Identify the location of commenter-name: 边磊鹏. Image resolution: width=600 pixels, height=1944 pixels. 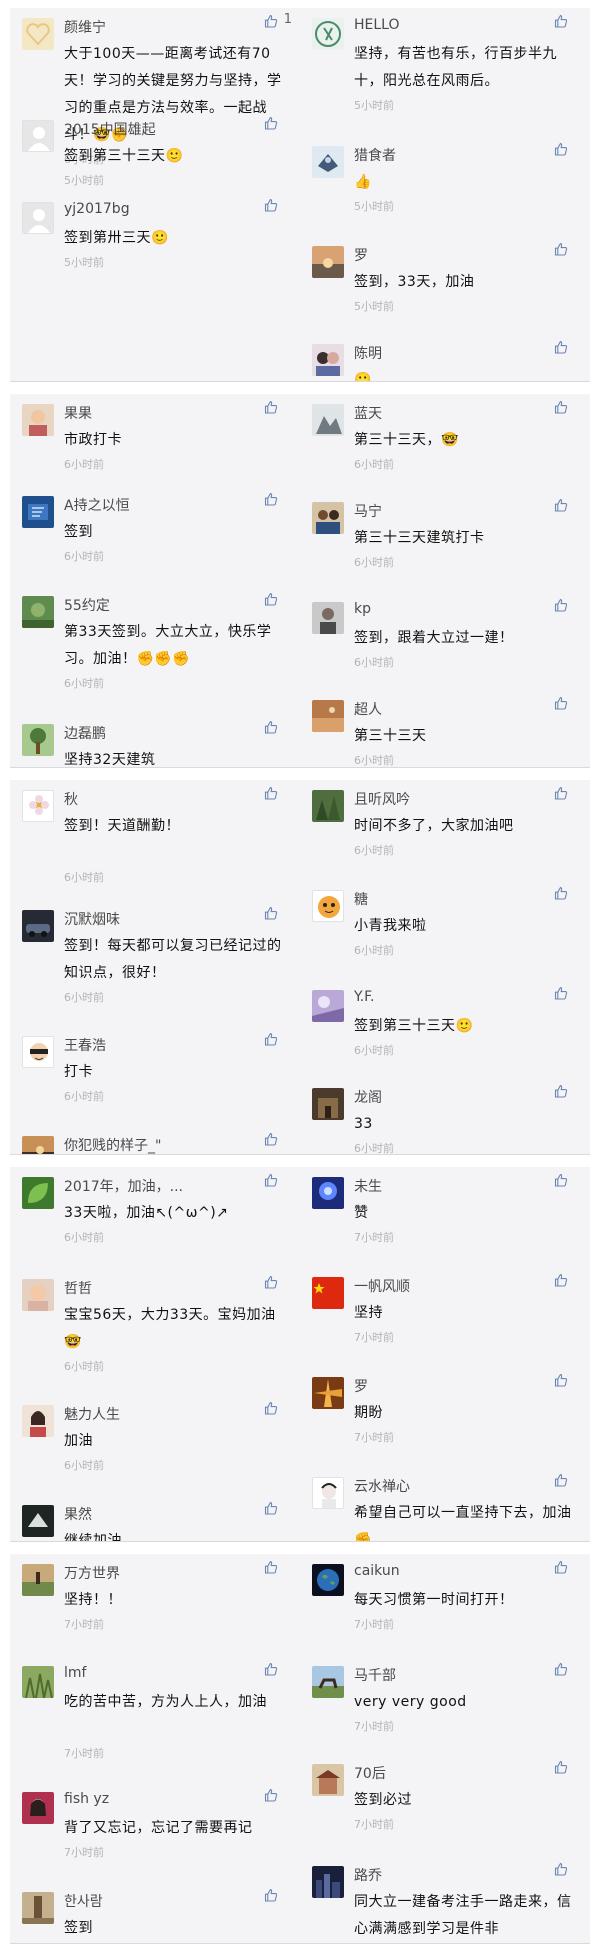
(85, 733).